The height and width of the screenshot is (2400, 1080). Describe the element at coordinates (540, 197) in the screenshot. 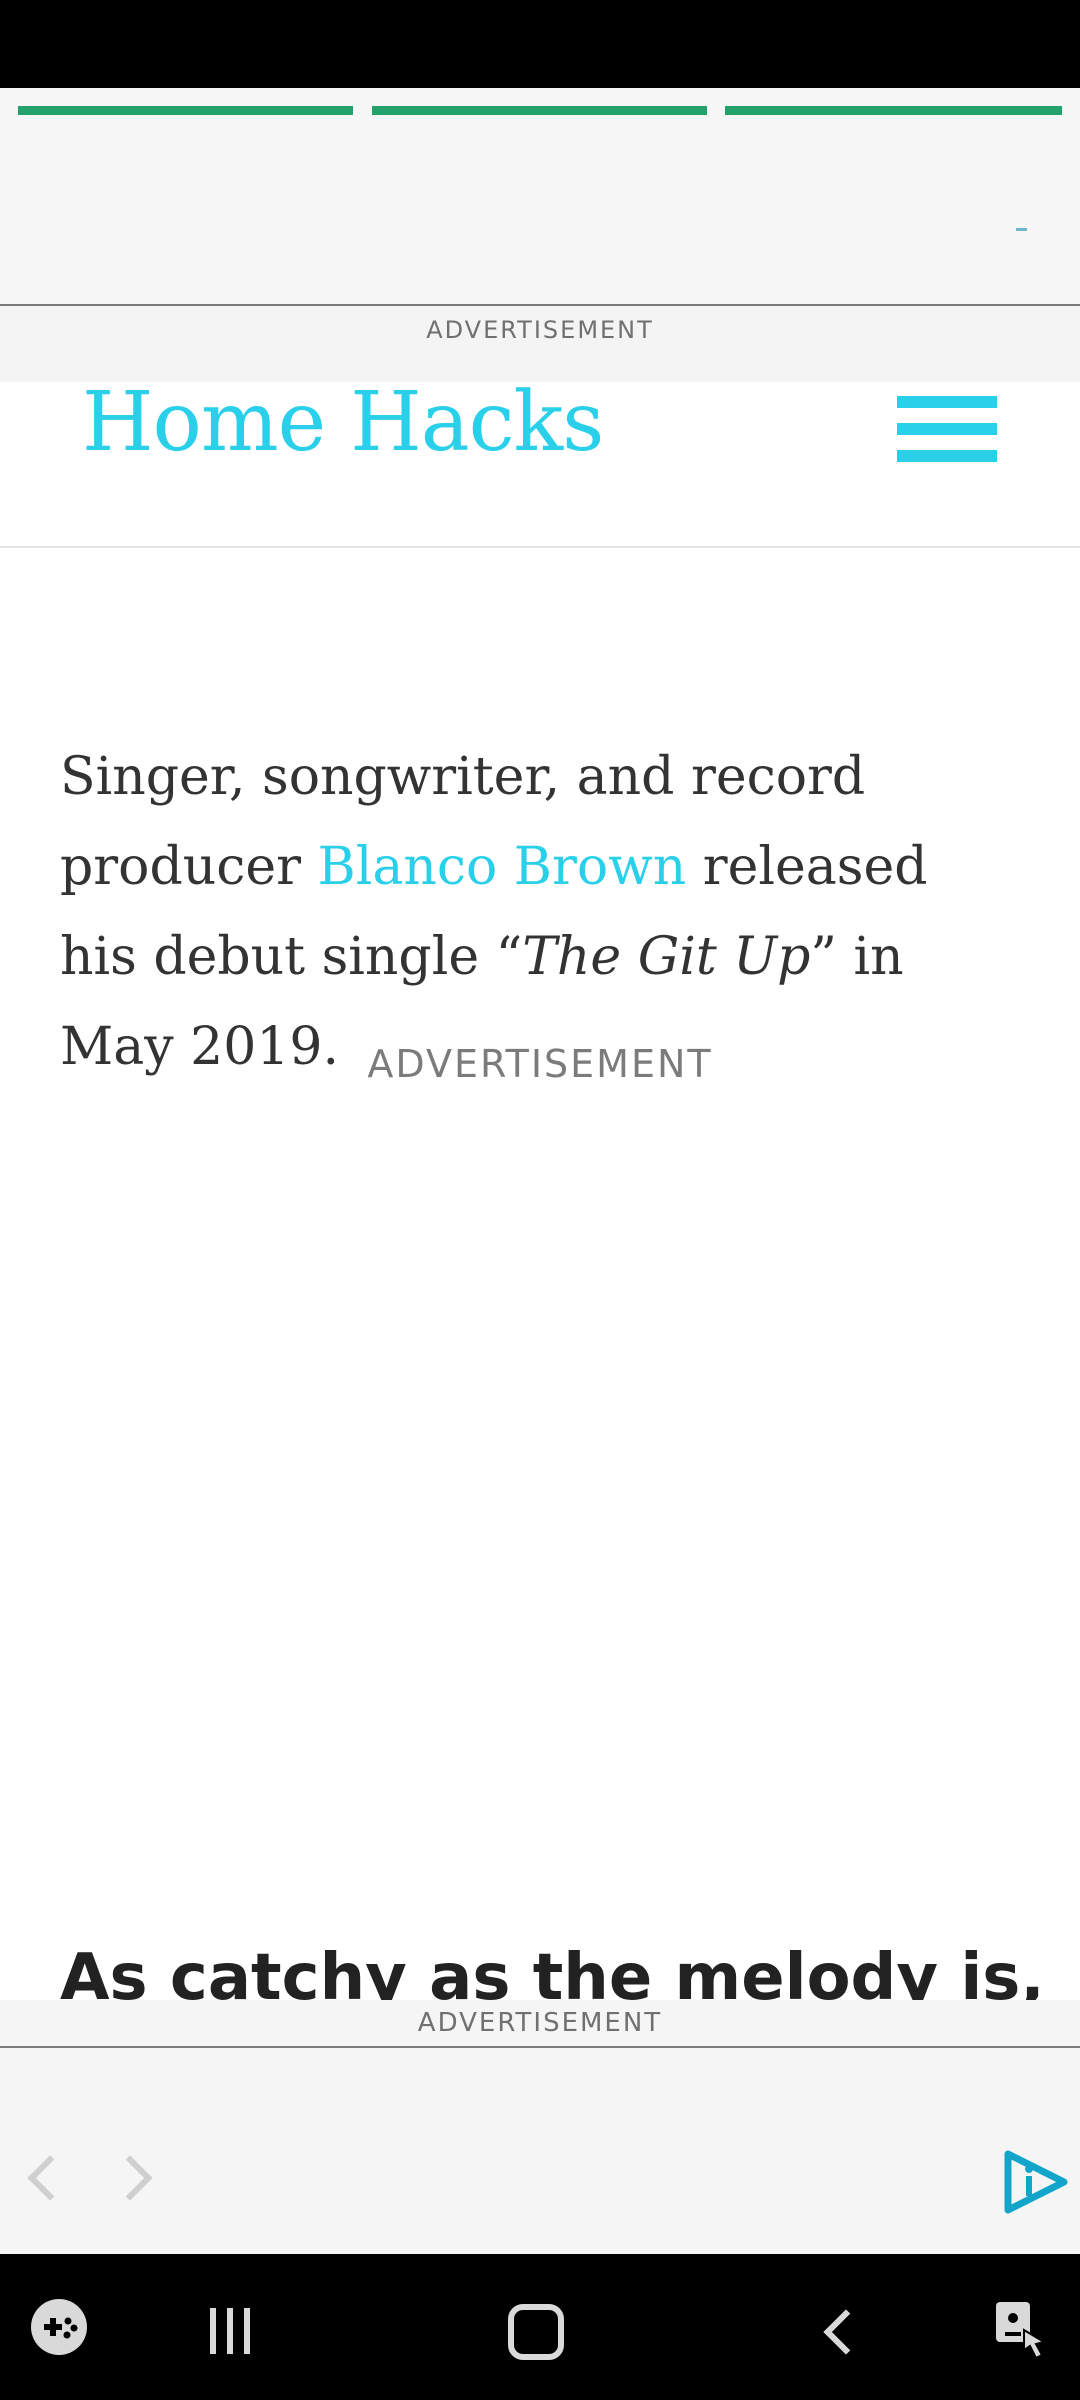

I see `top-ad-banner` at that location.